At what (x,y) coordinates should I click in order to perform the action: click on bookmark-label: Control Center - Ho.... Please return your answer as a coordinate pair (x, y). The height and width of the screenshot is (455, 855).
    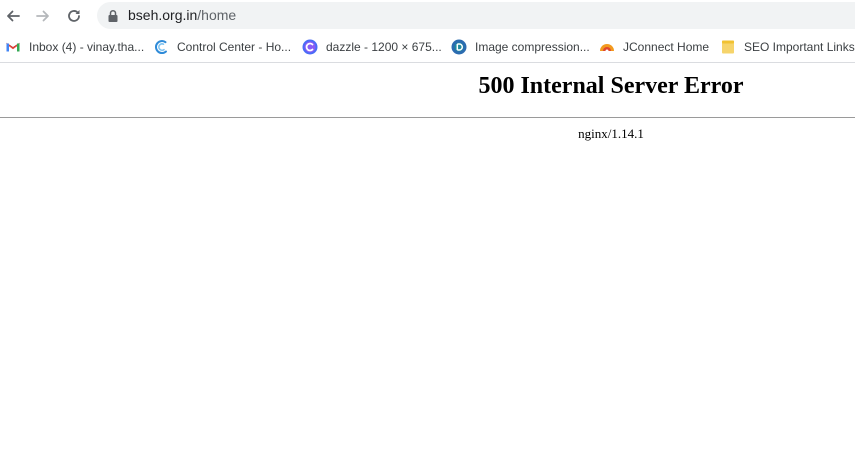
    Looking at the image, I should click on (234, 47).